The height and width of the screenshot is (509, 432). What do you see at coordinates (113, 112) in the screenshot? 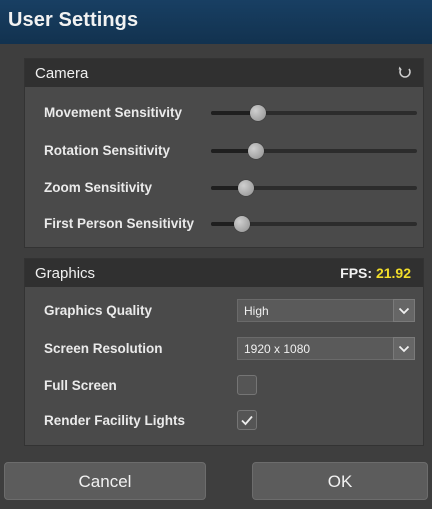
I see `movement-sensitivity-label: Movement Sensitivity` at bounding box center [113, 112].